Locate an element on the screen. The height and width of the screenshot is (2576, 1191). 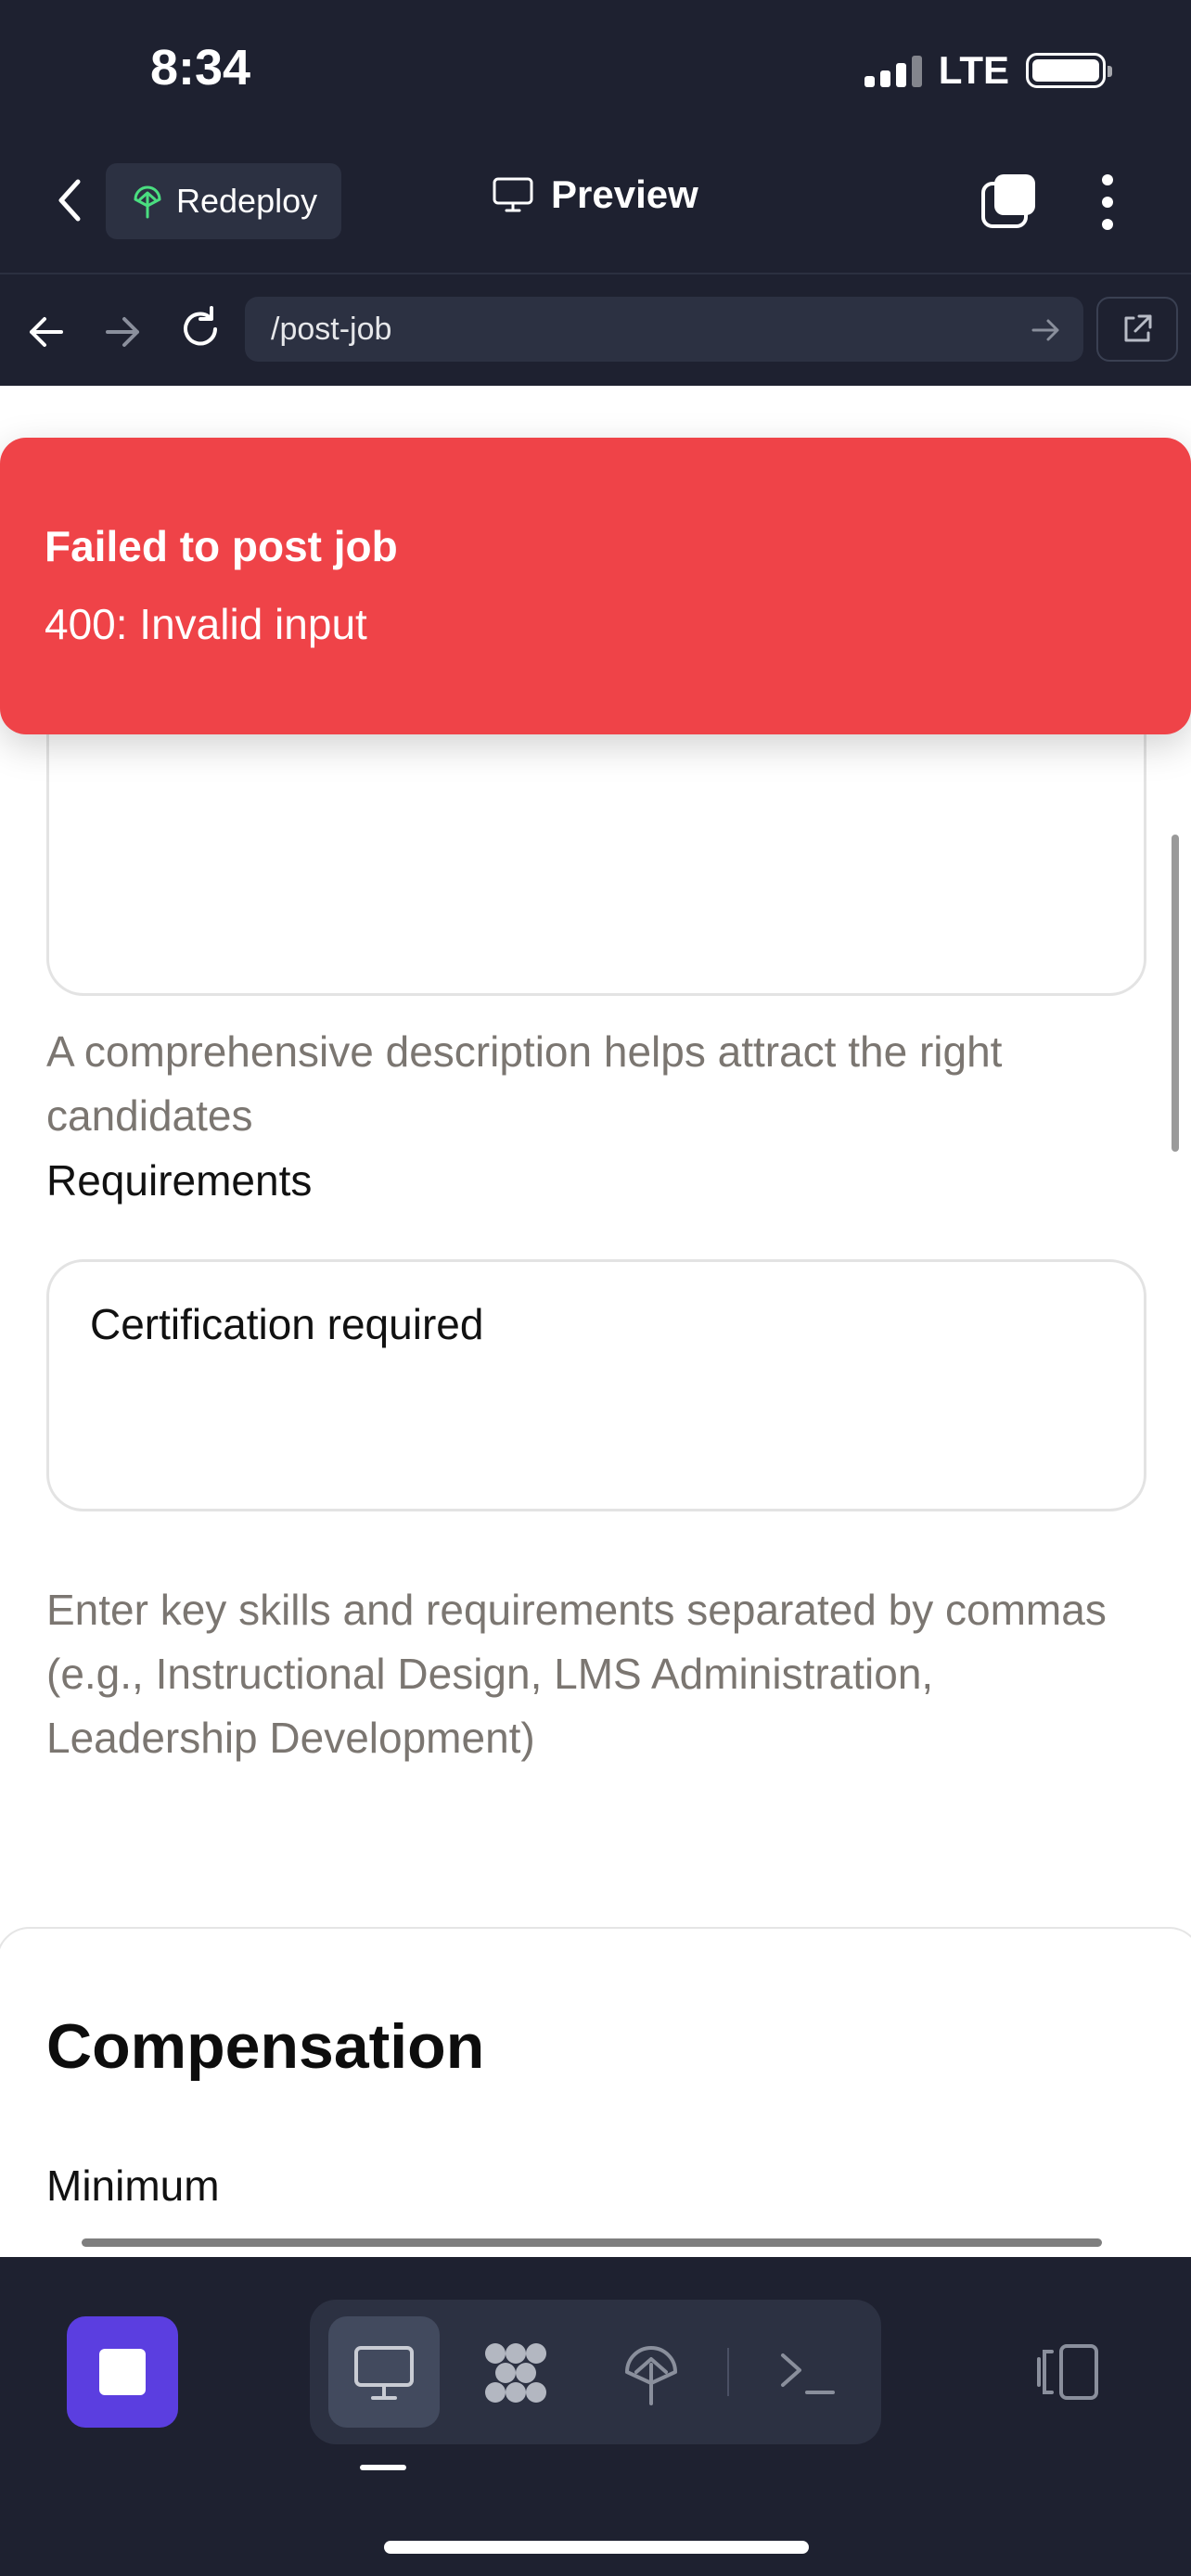
browser-back-button is located at coordinates (46, 332).